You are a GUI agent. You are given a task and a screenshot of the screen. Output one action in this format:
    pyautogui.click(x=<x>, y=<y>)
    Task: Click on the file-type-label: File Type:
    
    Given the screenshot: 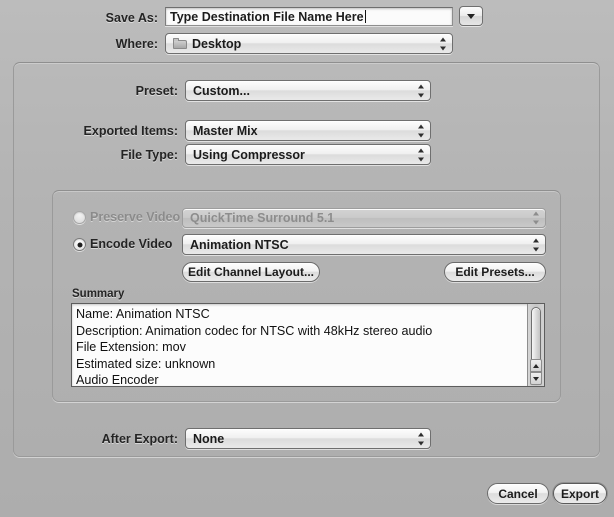 What is the action you would take?
    pyautogui.click(x=149, y=155)
    